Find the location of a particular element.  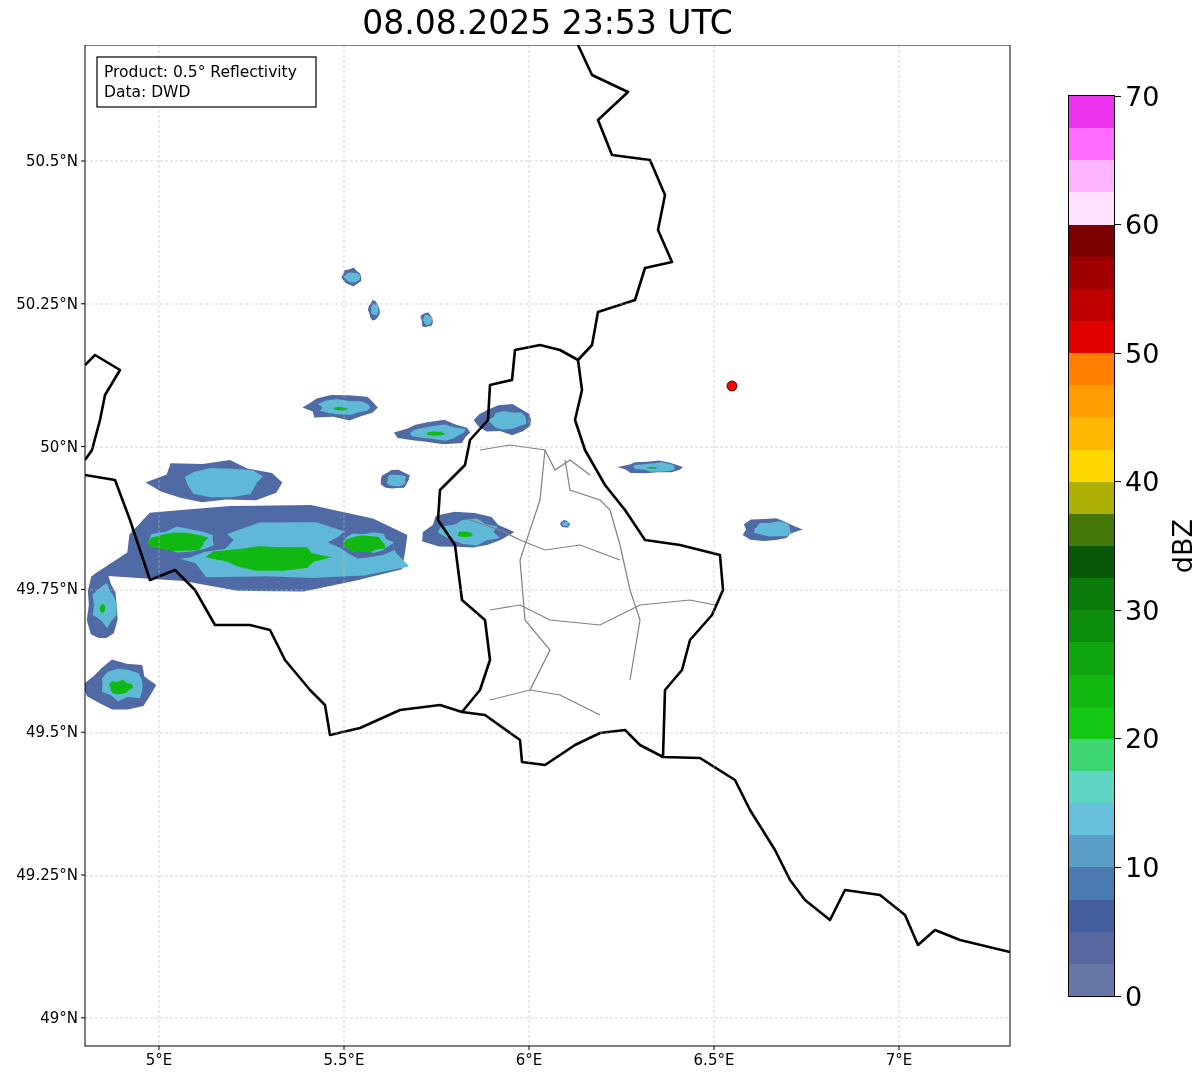

location-marker is located at coordinates (732, 386).